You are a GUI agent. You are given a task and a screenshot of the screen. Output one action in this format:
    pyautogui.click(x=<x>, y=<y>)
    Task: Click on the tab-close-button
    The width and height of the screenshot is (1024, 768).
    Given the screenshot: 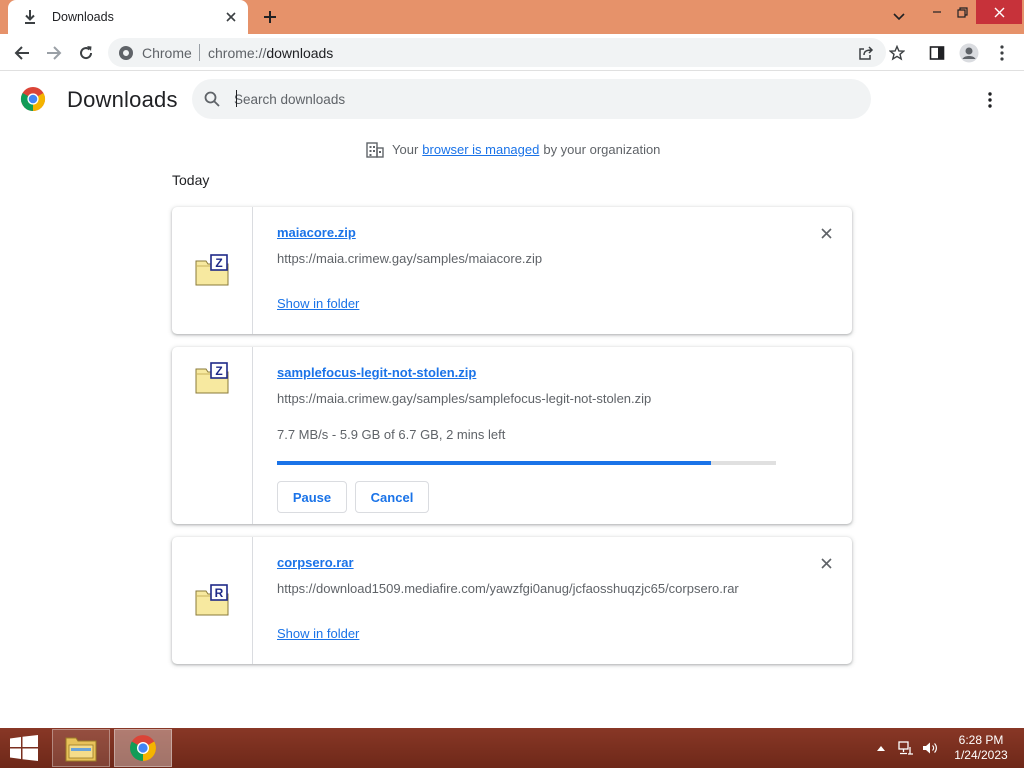 What is the action you would take?
    pyautogui.click(x=231, y=17)
    